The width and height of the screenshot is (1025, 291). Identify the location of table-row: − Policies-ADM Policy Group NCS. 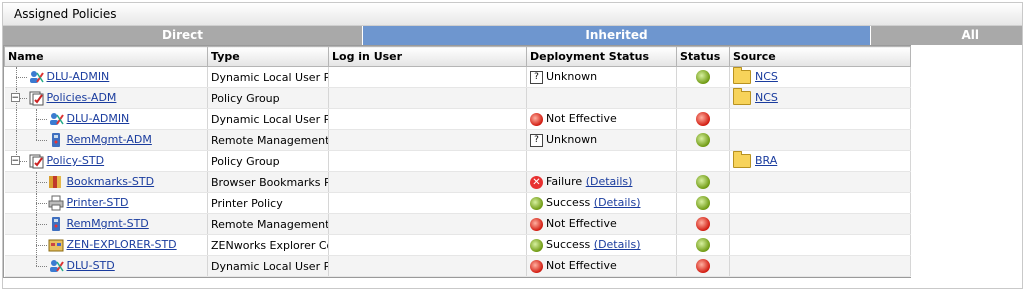
(457, 98).